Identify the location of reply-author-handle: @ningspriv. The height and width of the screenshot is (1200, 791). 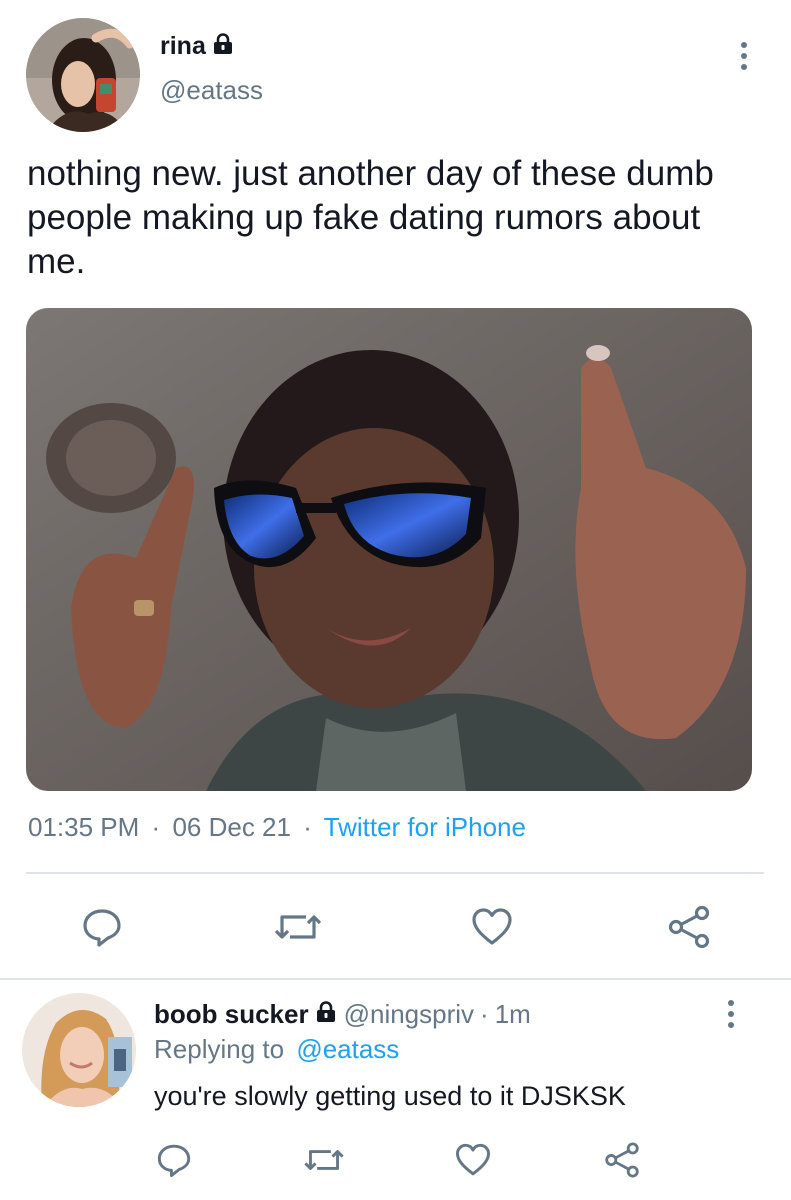
(409, 1014).